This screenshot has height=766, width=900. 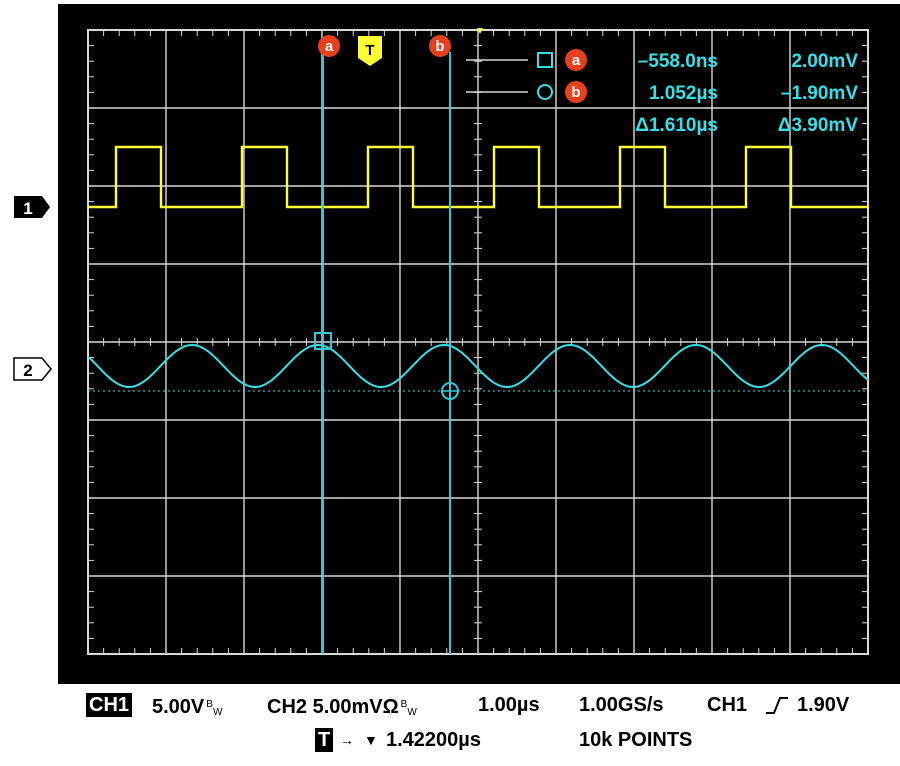 I want to click on channel-1-marker: 1, so click(x=32, y=207).